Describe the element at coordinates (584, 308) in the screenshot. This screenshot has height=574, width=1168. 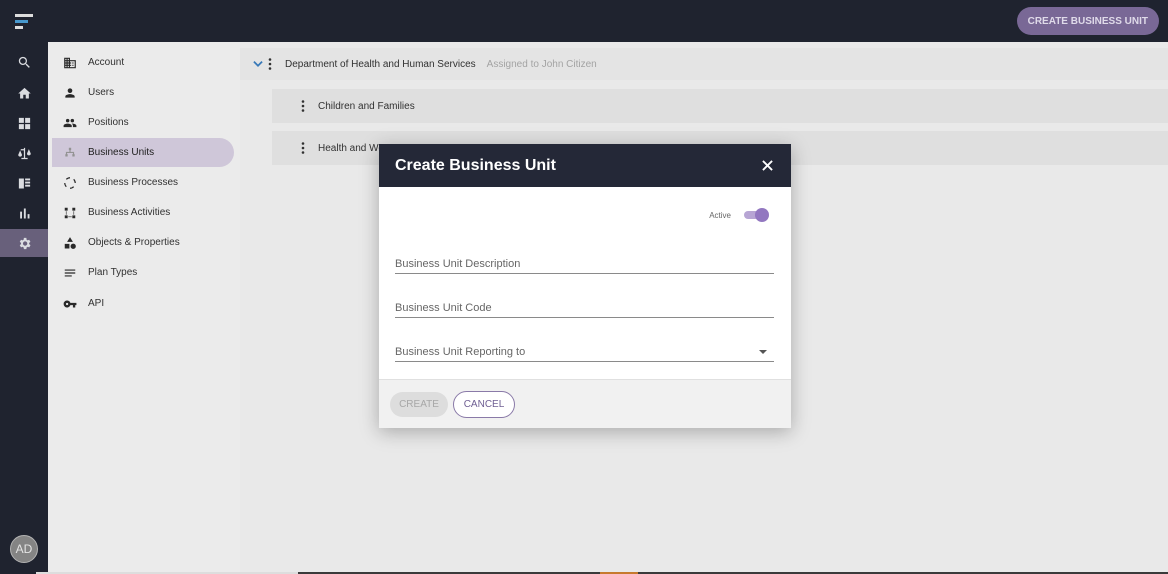
I see `business-unit-code-input: Business Unit Code` at that location.